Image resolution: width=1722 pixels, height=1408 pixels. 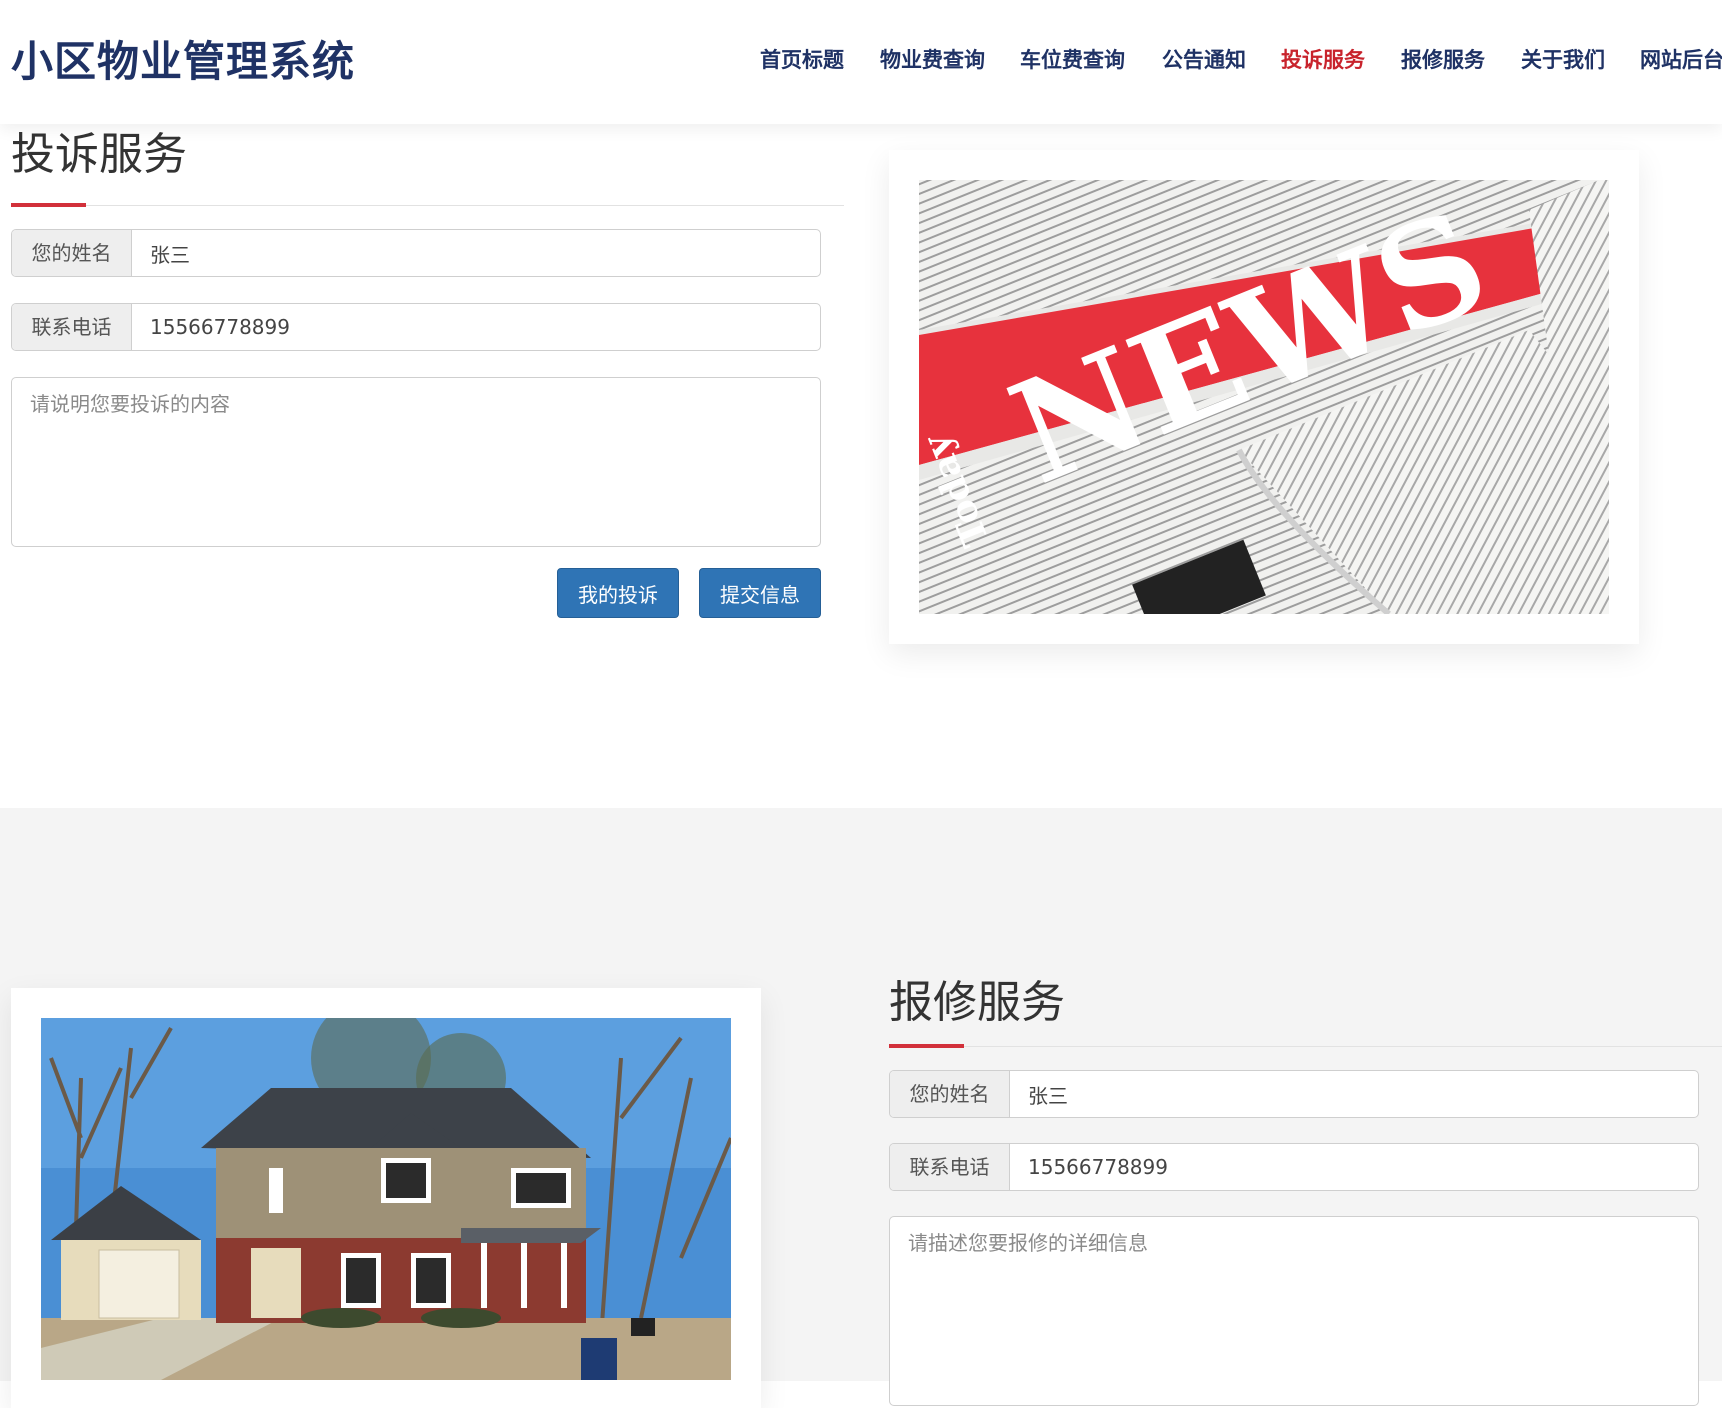 What do you see at coordinates (1305, 1046) in the screenshot?
I see `repair-title-rule` at bounding box center [1305, 1046].